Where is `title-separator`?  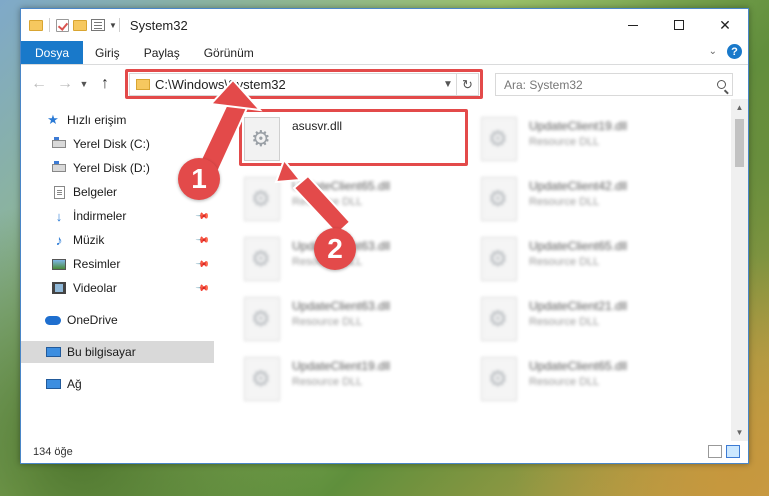 title-separator is located at coordinates (119, 25).